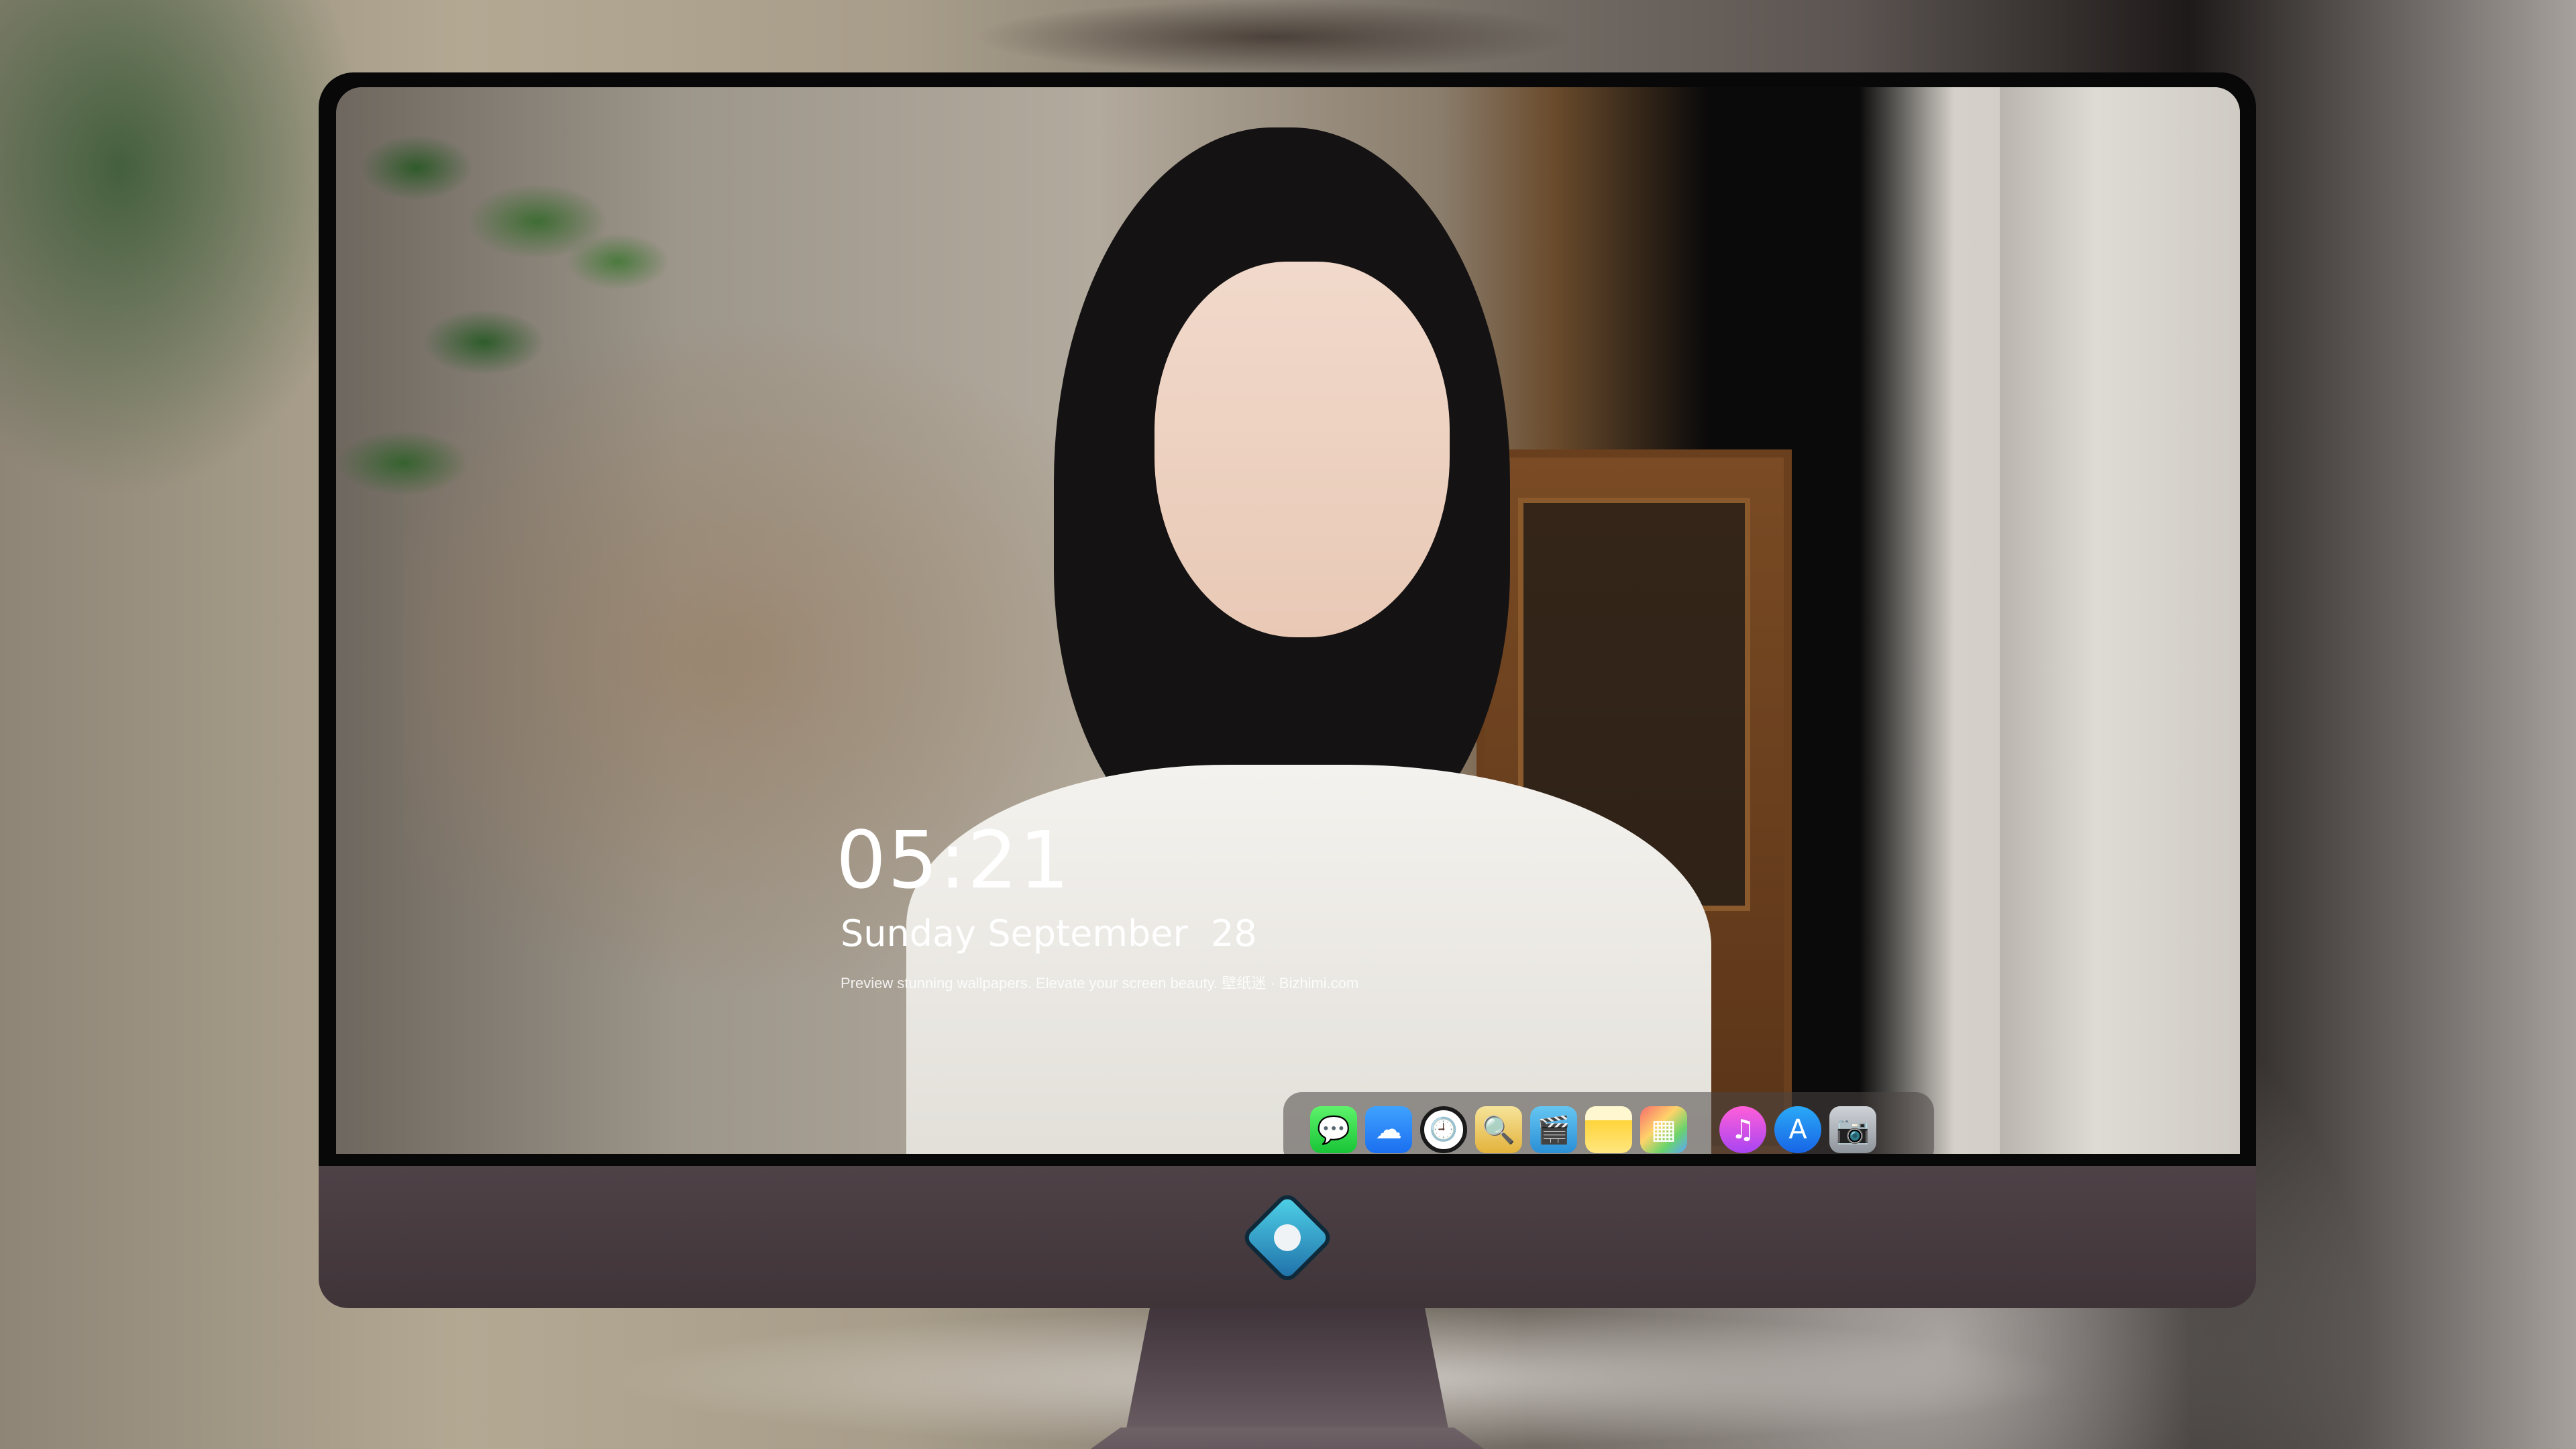 The height and width of the screenshot is (1449, 2576). I want to click on dock: 💬 ☁ 🕘 🔍 🎬 ▦ ♫ A 📷, so click(1608, 1123).